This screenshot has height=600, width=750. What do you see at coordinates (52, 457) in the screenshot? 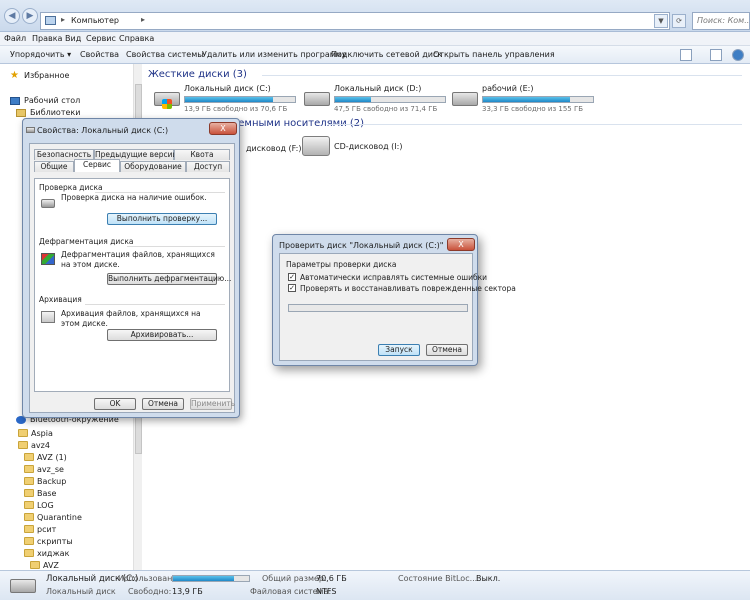
I see `nav-folder-avz-1: AVZ (1)` at bounding box center [52, 457].